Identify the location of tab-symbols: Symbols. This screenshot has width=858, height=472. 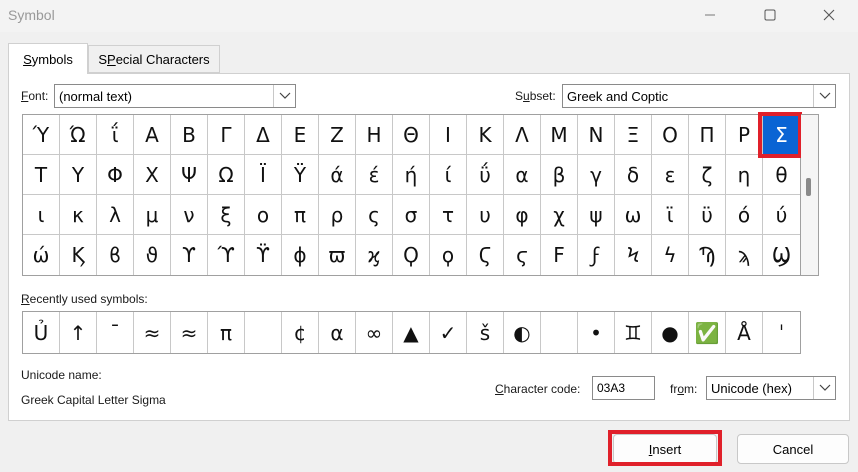
(48, 58).